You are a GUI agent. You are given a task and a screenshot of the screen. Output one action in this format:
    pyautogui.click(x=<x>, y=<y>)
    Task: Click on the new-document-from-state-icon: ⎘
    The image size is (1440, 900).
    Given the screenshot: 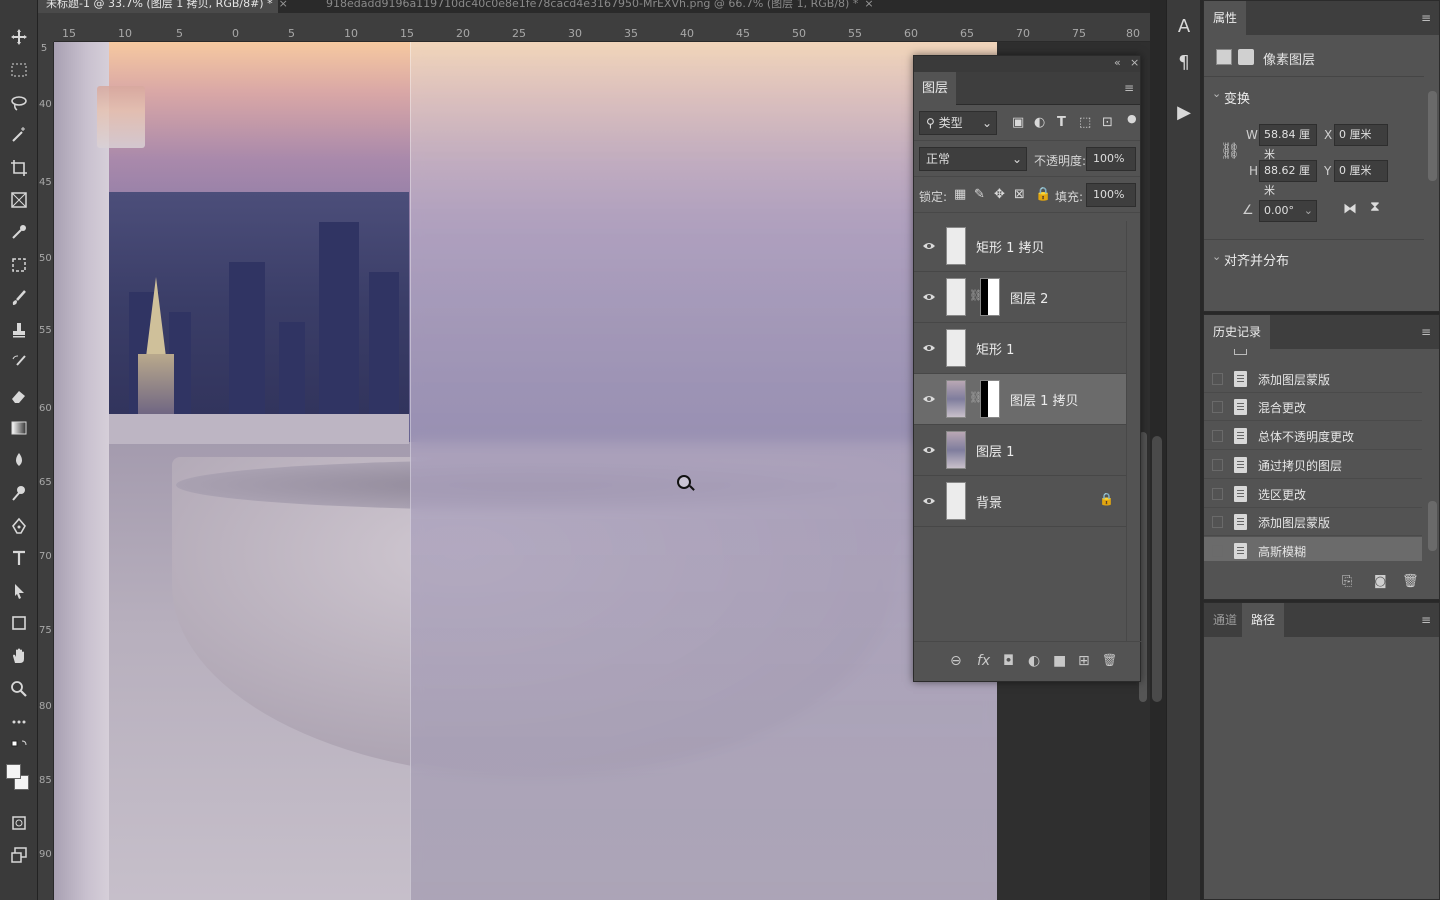 What is the action you would take?
    pyautogui.click(x=1347, y=581)
    